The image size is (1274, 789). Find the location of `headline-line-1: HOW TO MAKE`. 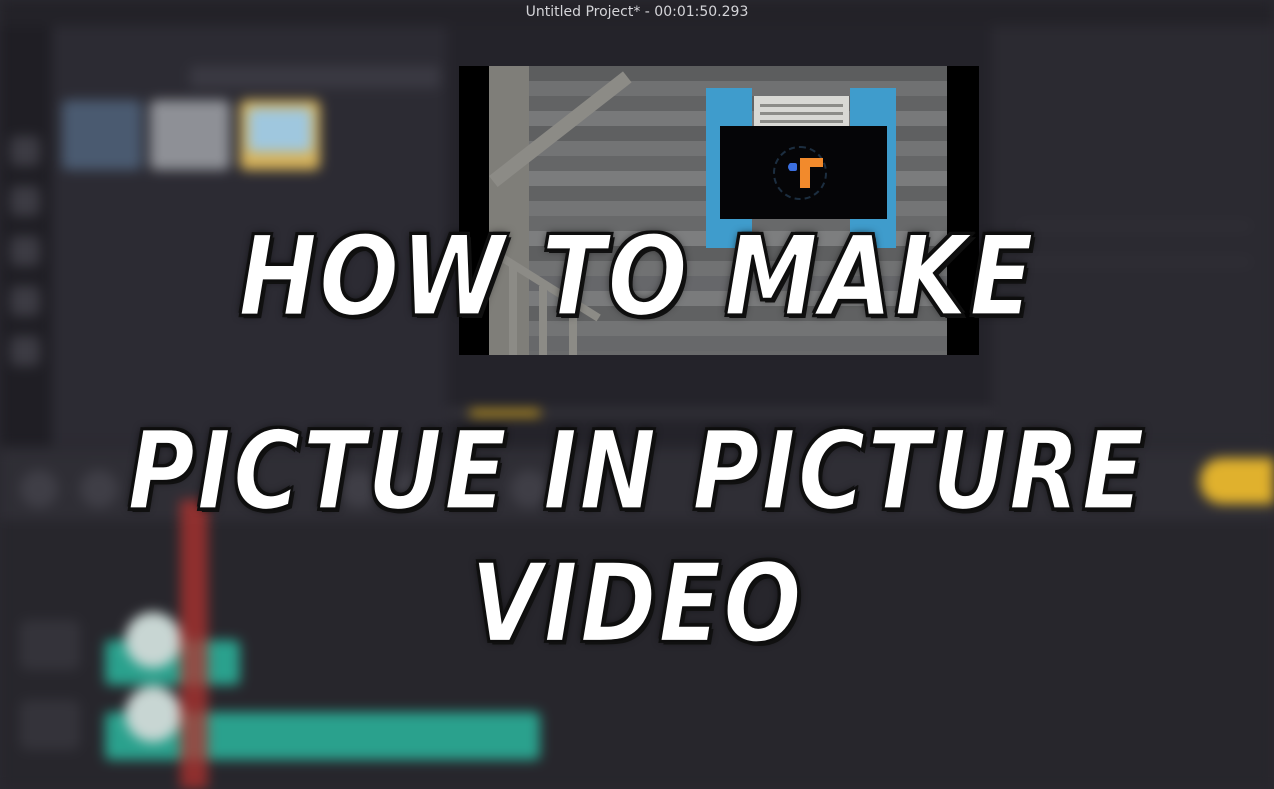

headline-line-1: HOW TO MAKE is located at coordinates (636, 277).